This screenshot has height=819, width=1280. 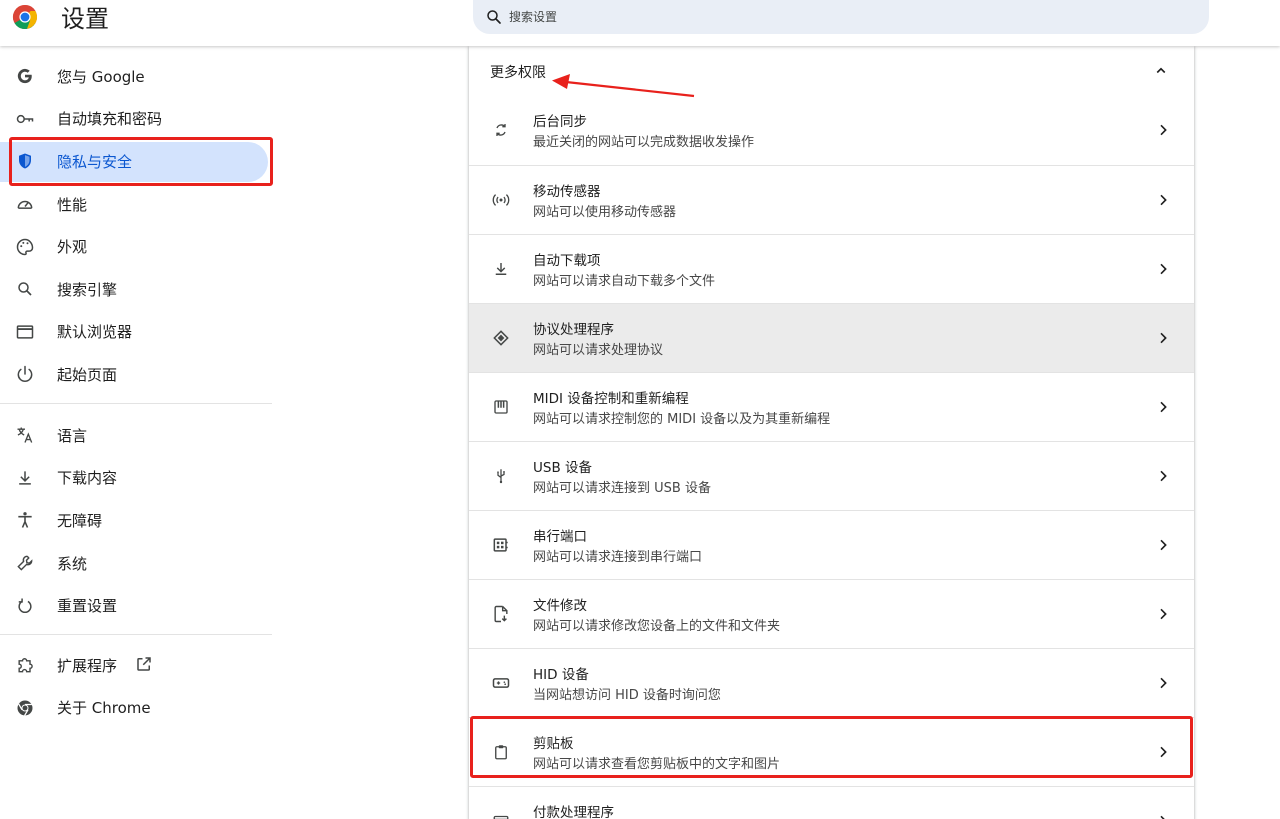 What do you see at coordinates (136, 76) in the screenshot?
I see `sidebar-item-you-and-google: 您与 Google` at bounding box center [136, 76].